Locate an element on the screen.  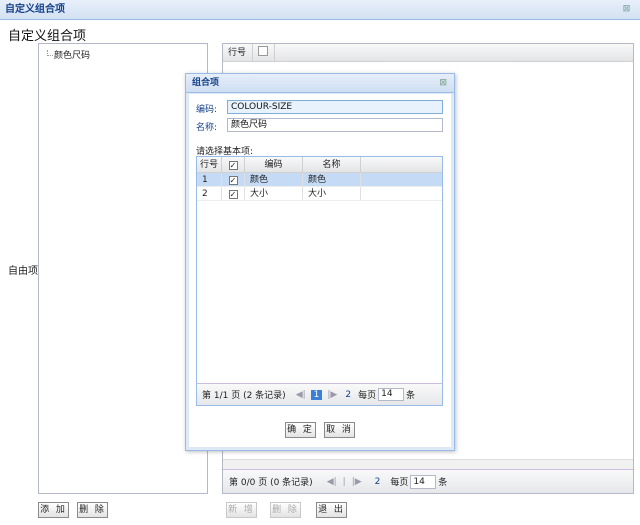
name-label: 名称: is located at coordinates (207, 128).